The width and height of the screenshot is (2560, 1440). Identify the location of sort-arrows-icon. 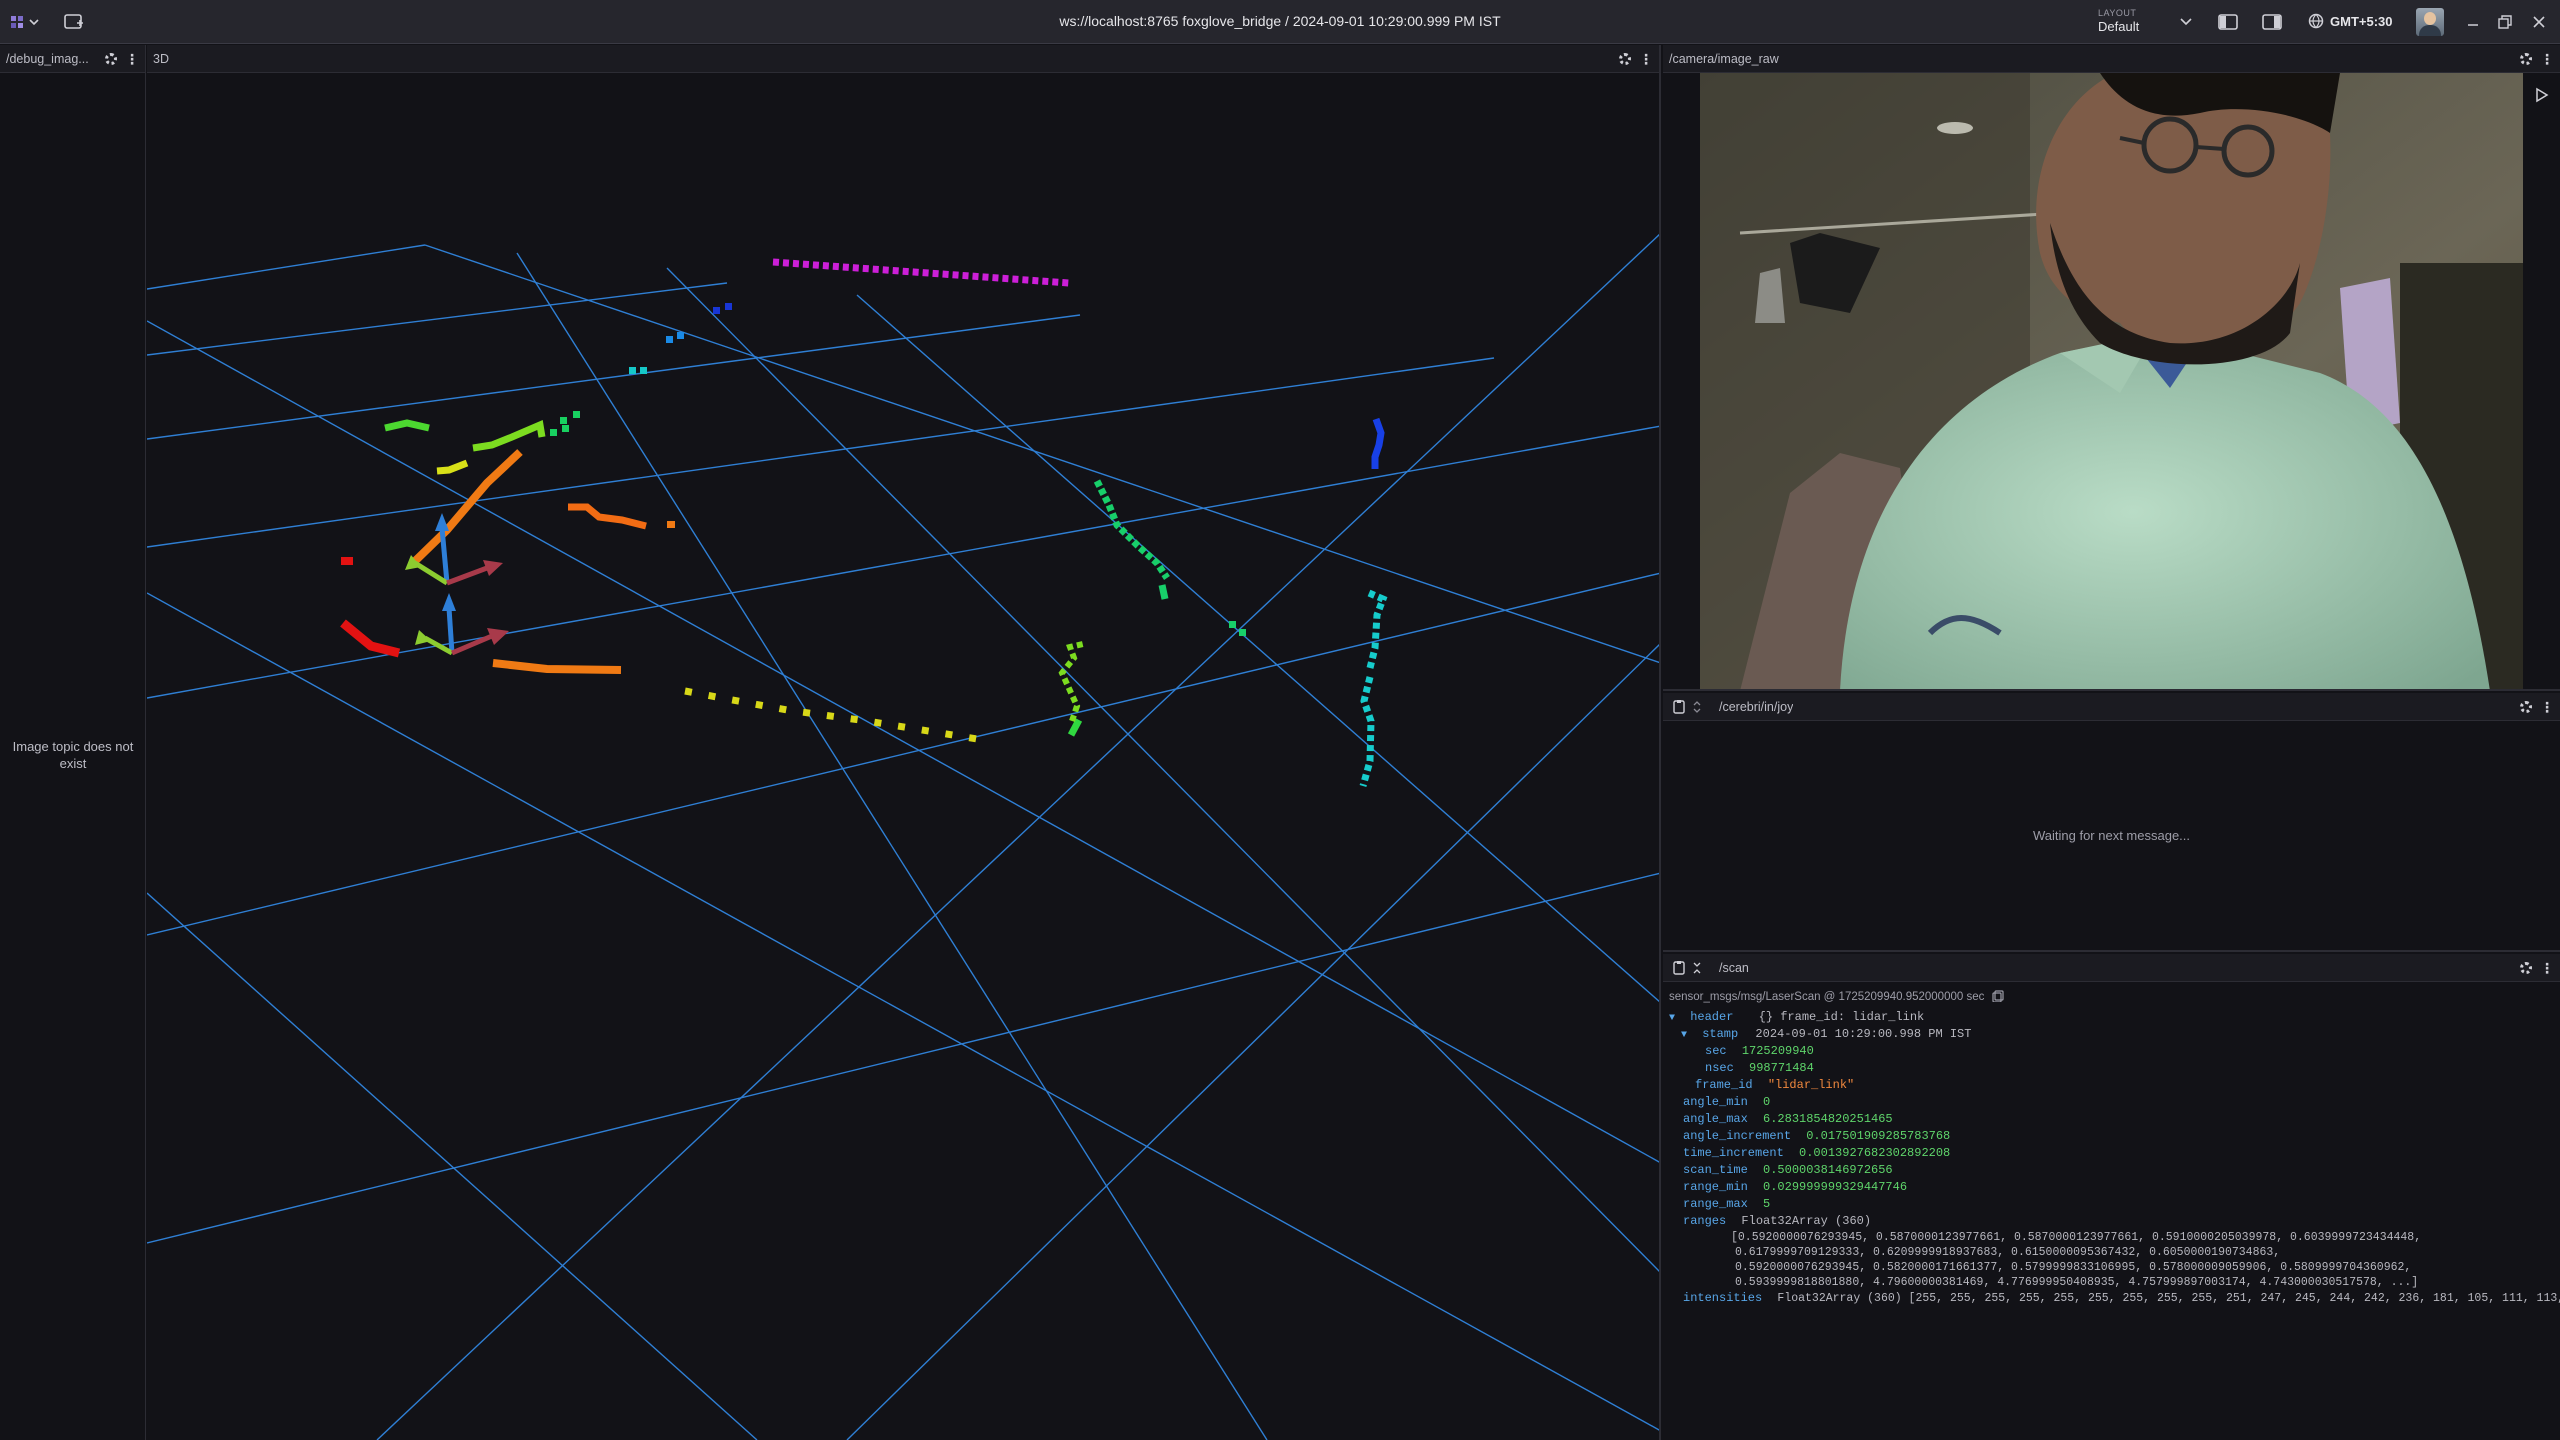
(1697, 707).